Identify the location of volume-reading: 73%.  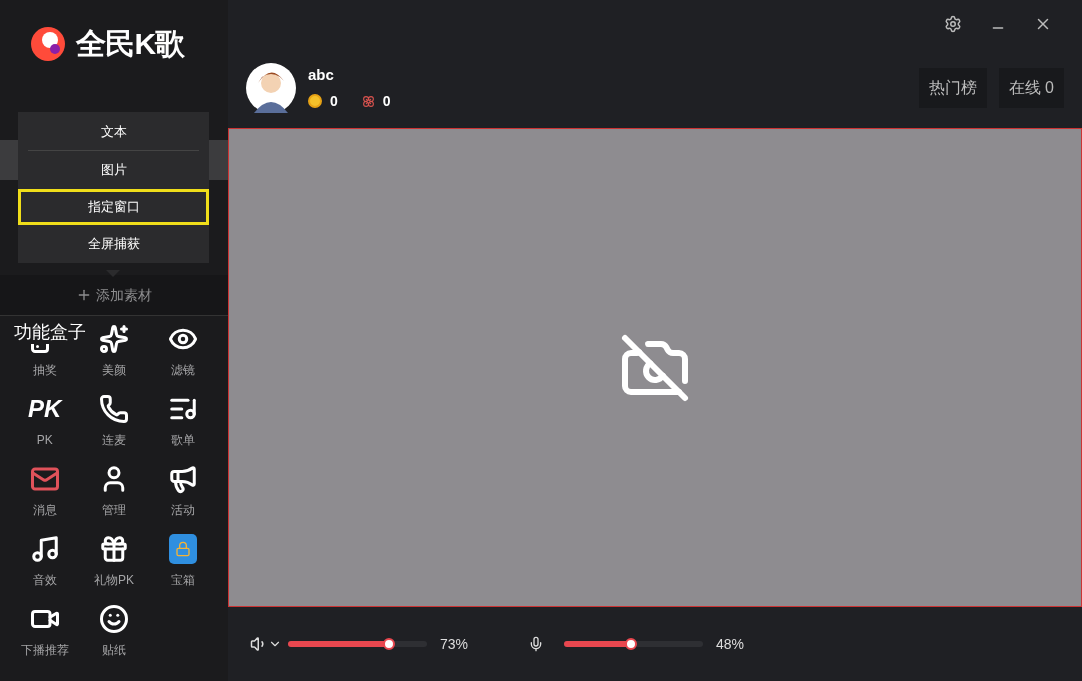
(454, 644).